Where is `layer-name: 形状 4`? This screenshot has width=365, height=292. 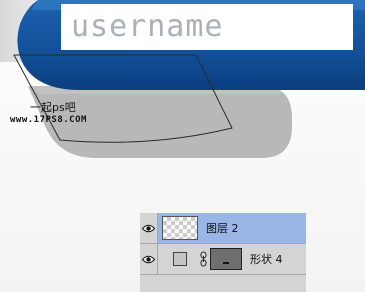
layer-name: 形状 4 is located at coordinates (266, 259).